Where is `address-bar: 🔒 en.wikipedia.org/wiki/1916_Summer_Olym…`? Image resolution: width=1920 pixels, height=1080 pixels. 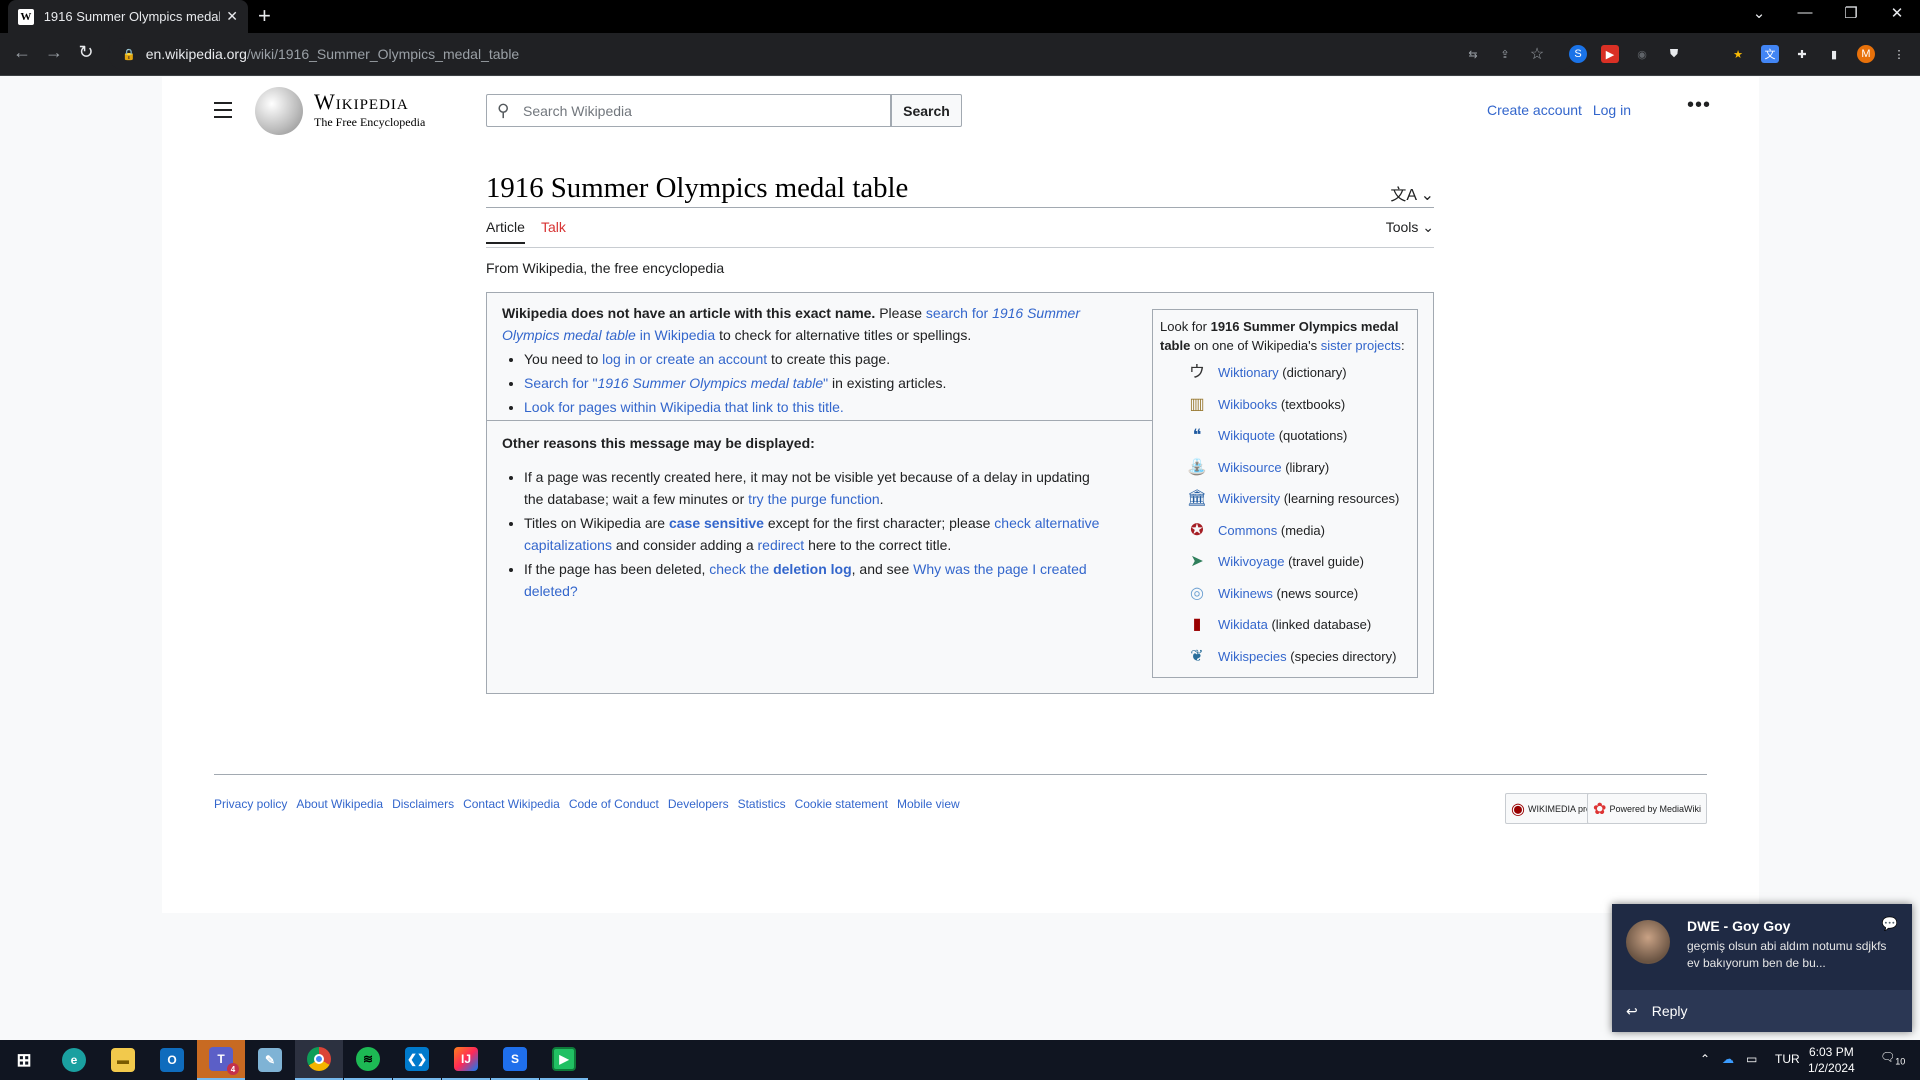
address-bar: 🔒 en.wikipedia.org/wiki/1916_Summer_Olym… is located at coordinates (842, 54).